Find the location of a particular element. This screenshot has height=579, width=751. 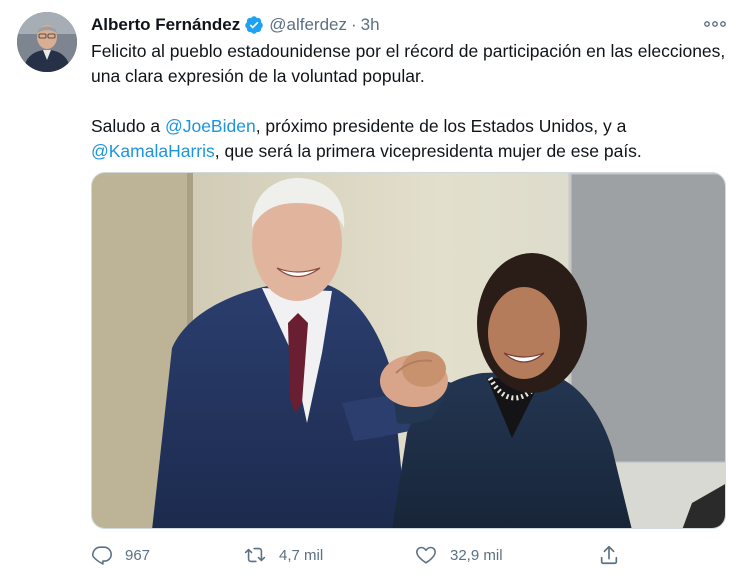

author-handle: @alferdez is located at coordinates (308, 25).